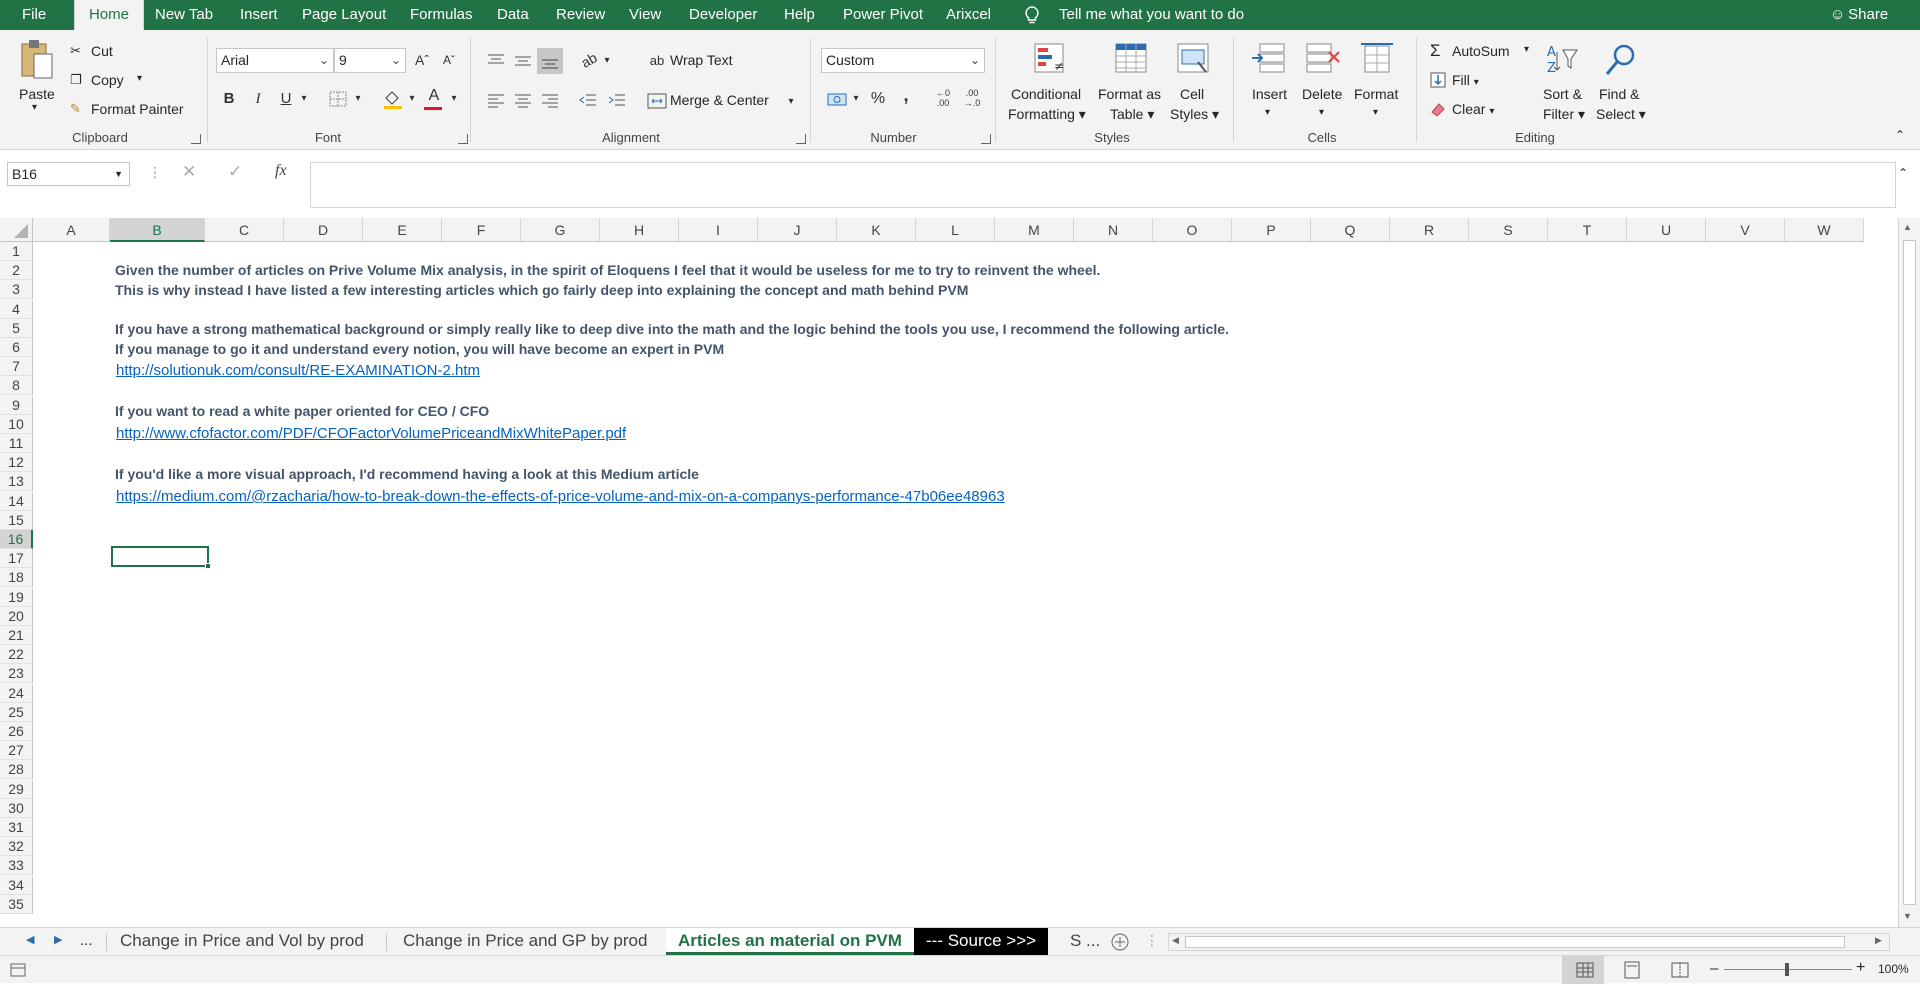 The height and width of the screenshot is (984, 1920). Describe the element at coordinates (1350, 230) in the screenshot. I see `column-header-q: Q` at that location.